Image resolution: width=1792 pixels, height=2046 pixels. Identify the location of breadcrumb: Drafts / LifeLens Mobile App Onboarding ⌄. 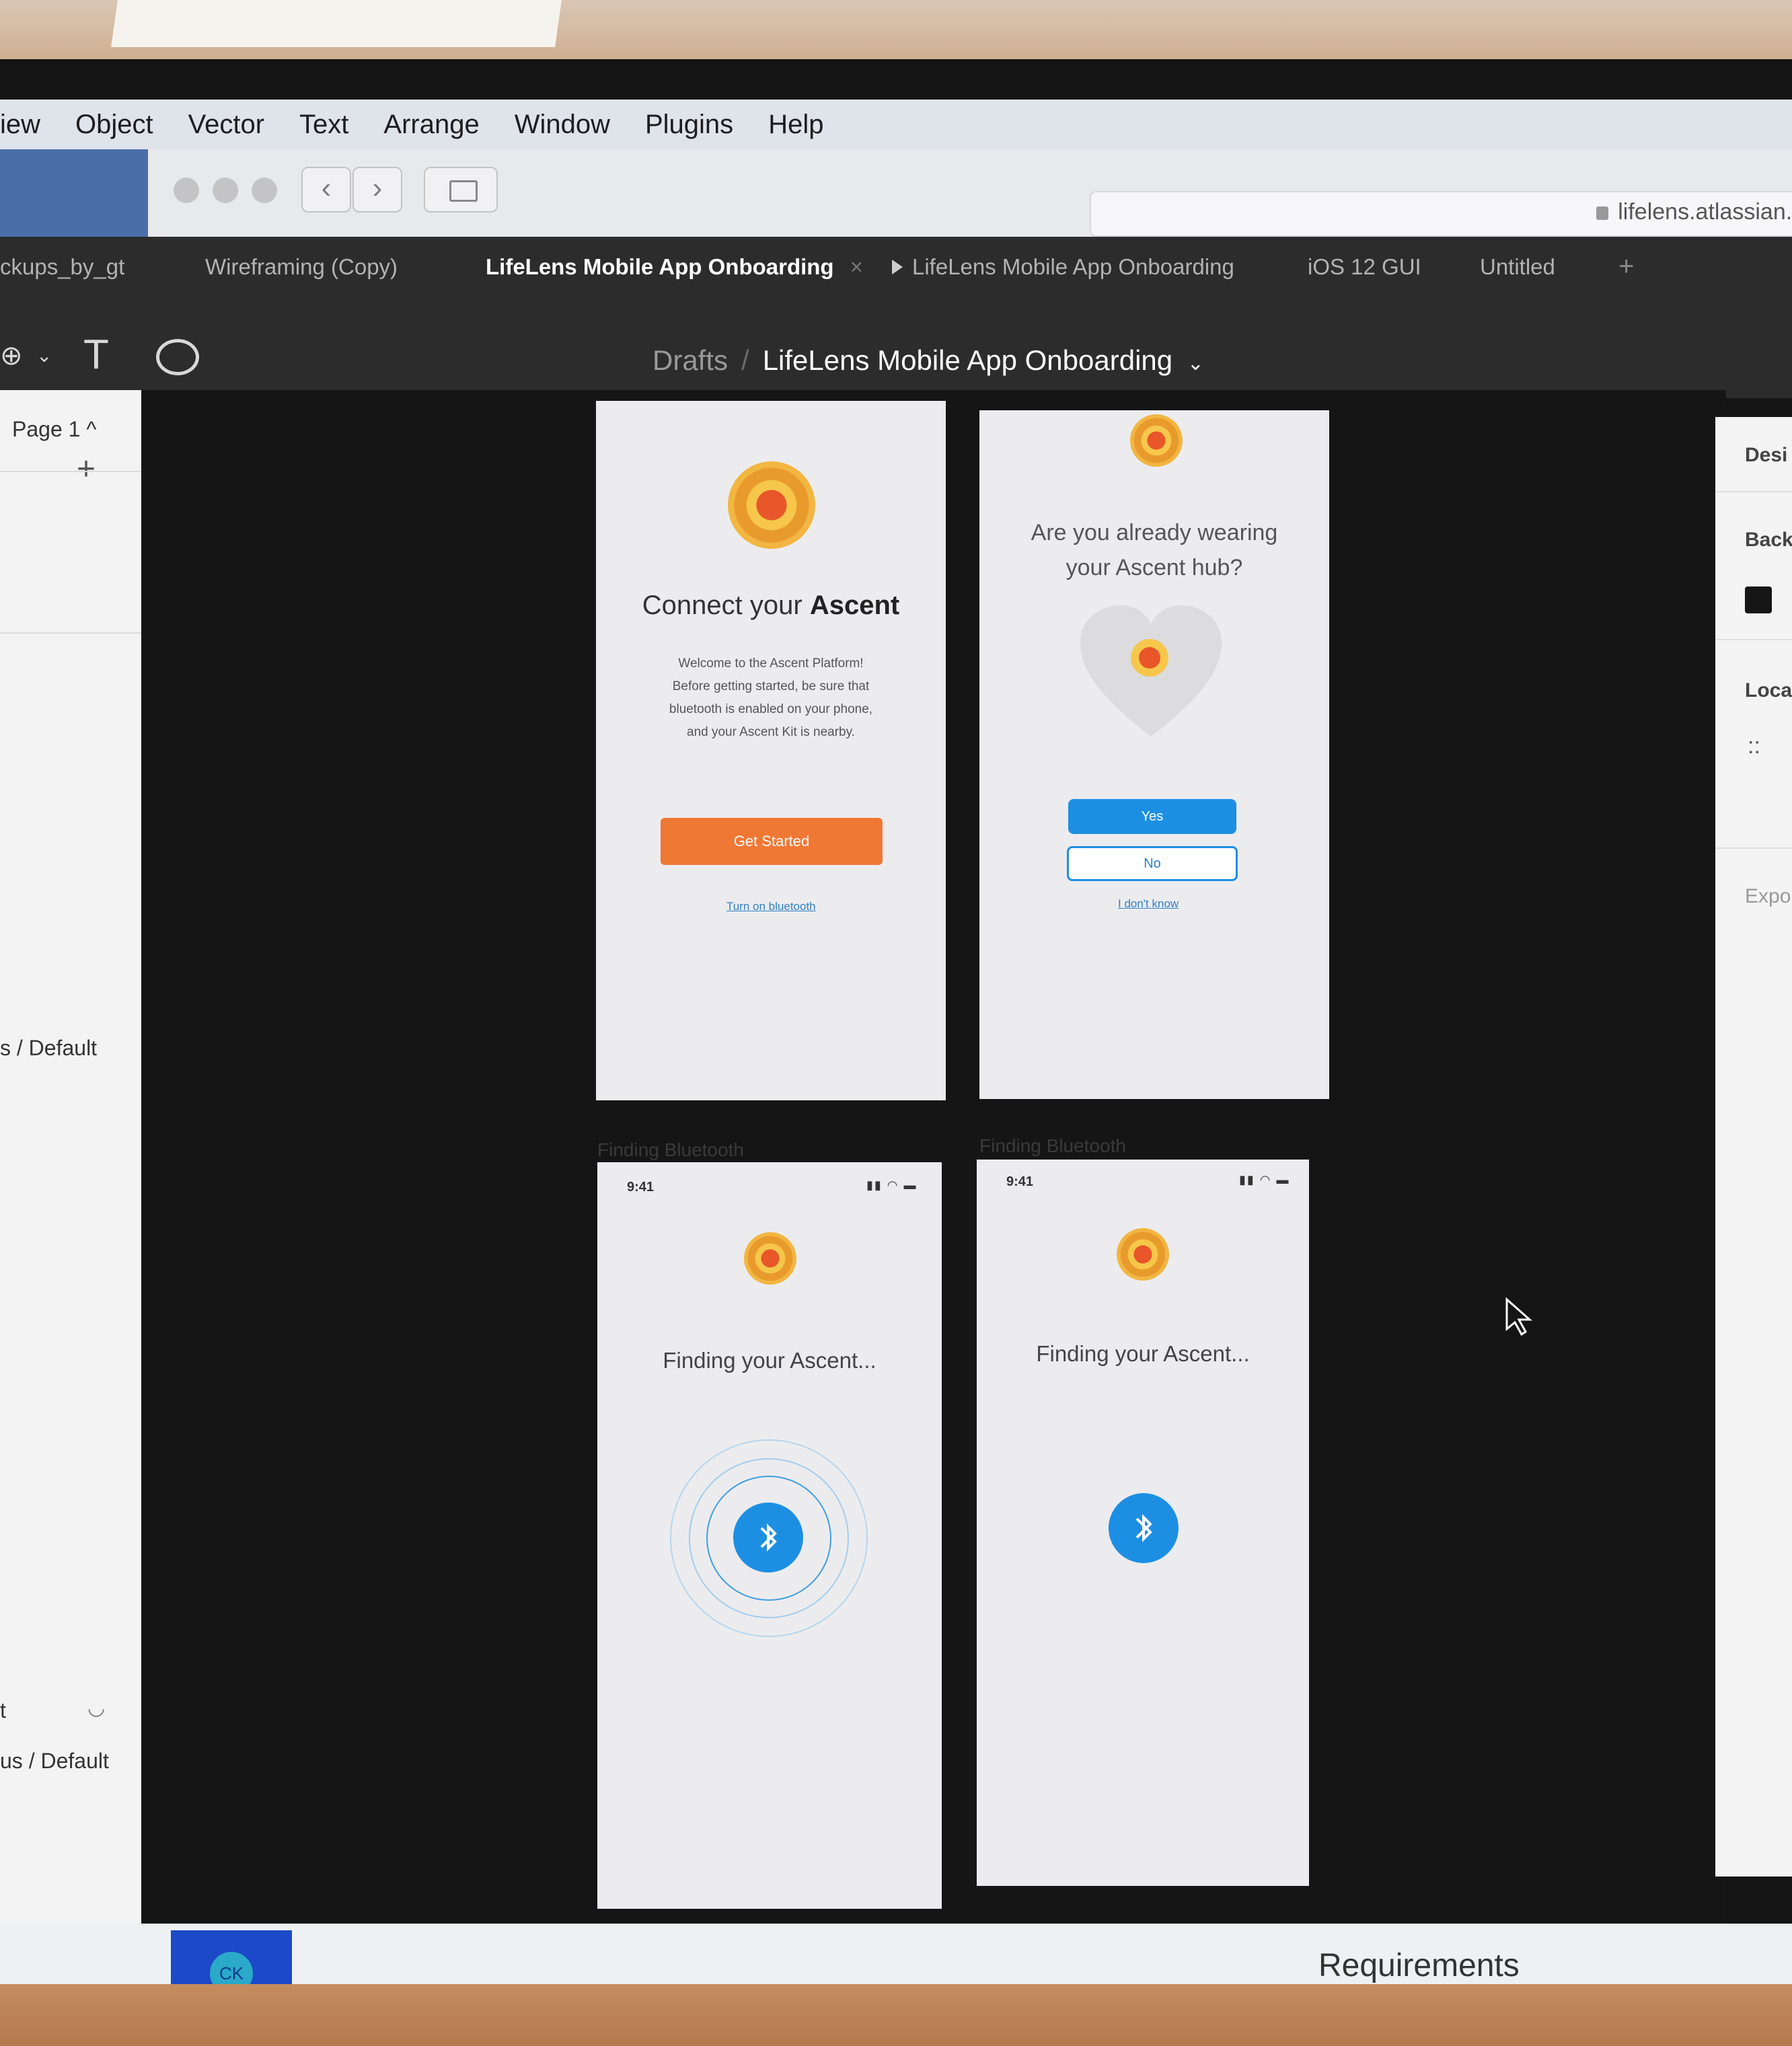
(928, 360).